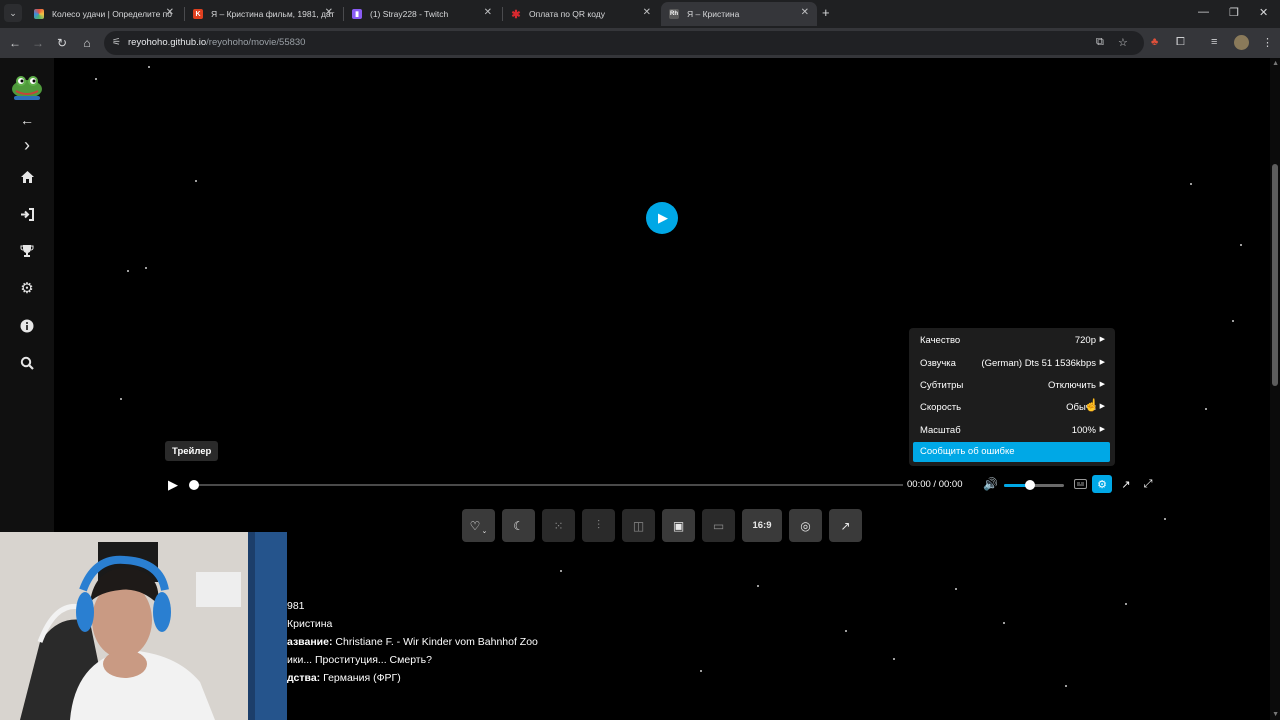  Describe the element at coordinates (826, 12) in the screenshot. I see `new-tab-button: +` at that location.